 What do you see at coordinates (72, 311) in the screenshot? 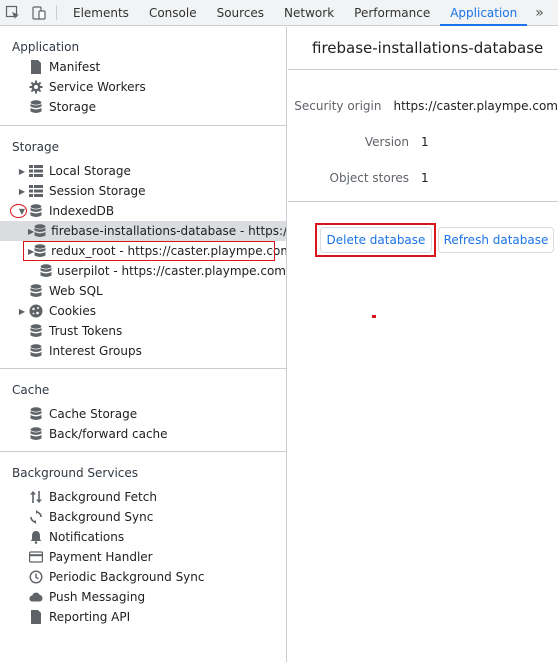
I see `sidebar-item-label: Cookies` at bounding box center [72, 311].